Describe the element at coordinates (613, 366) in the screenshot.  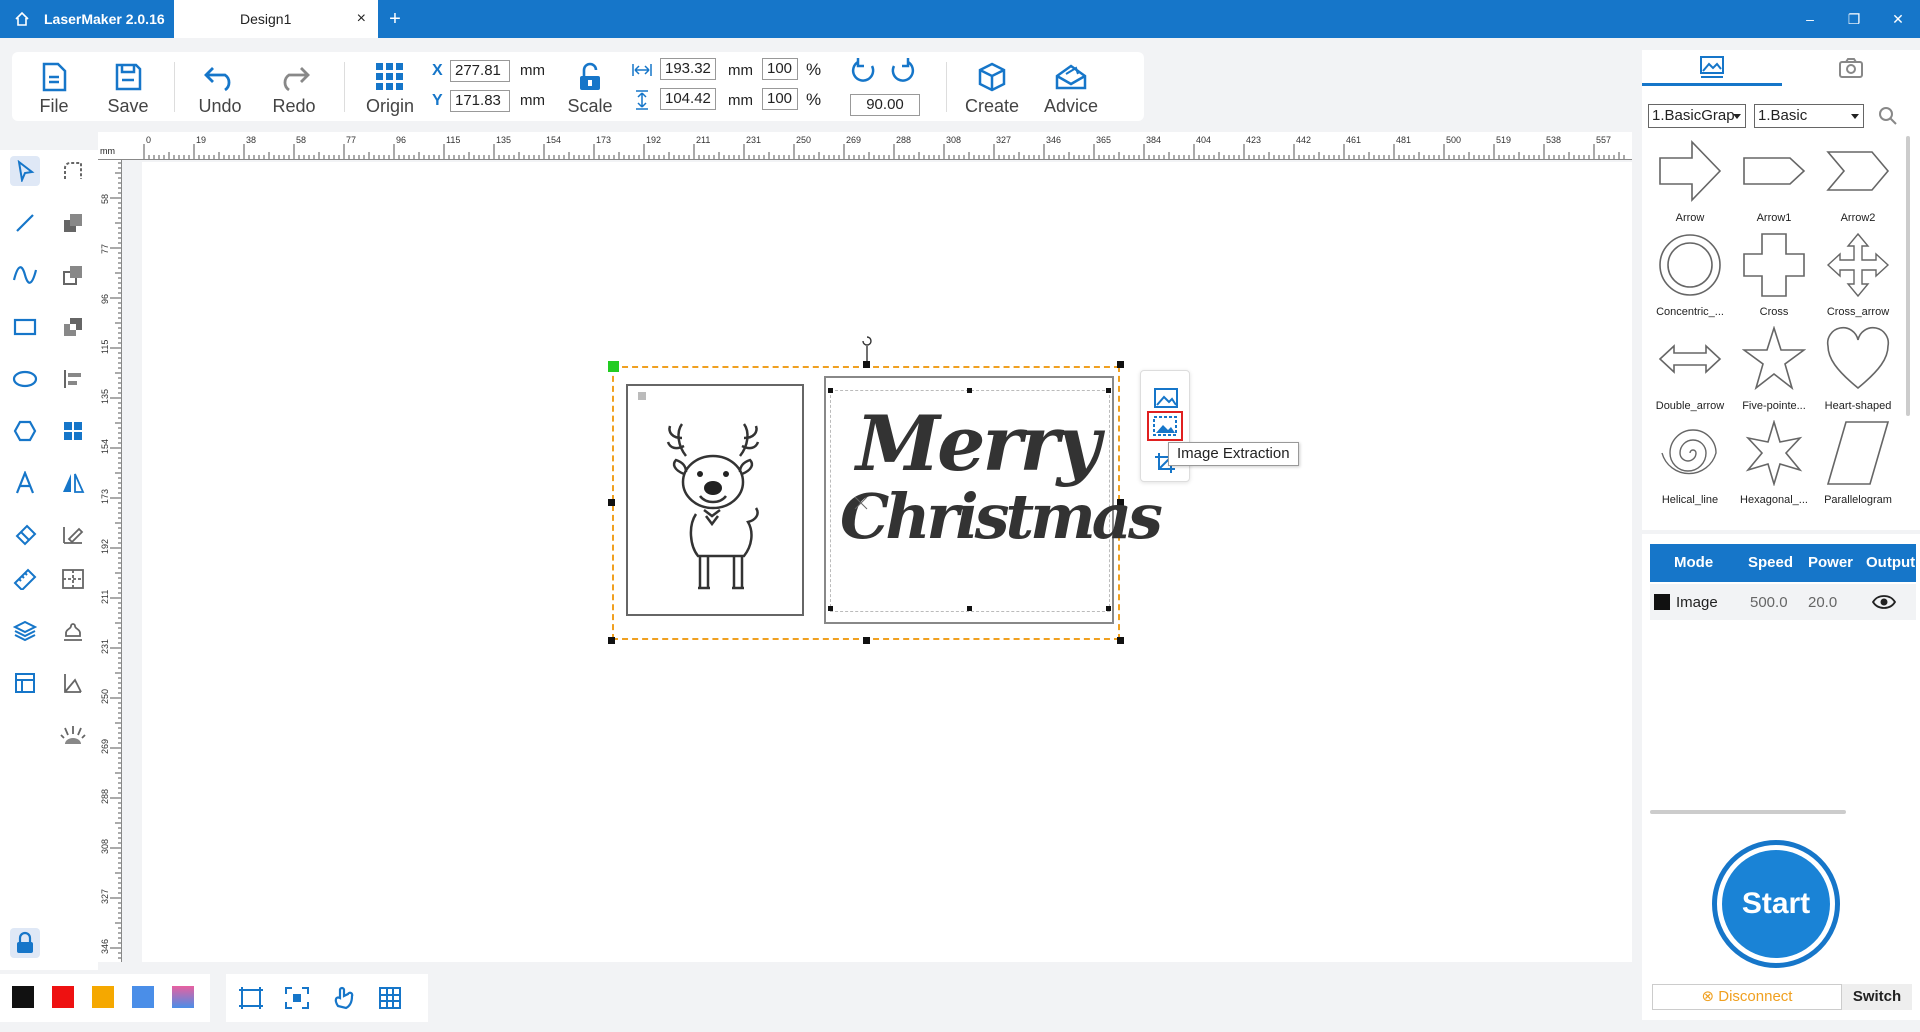
I see `selection-anchor-handle` at that location.